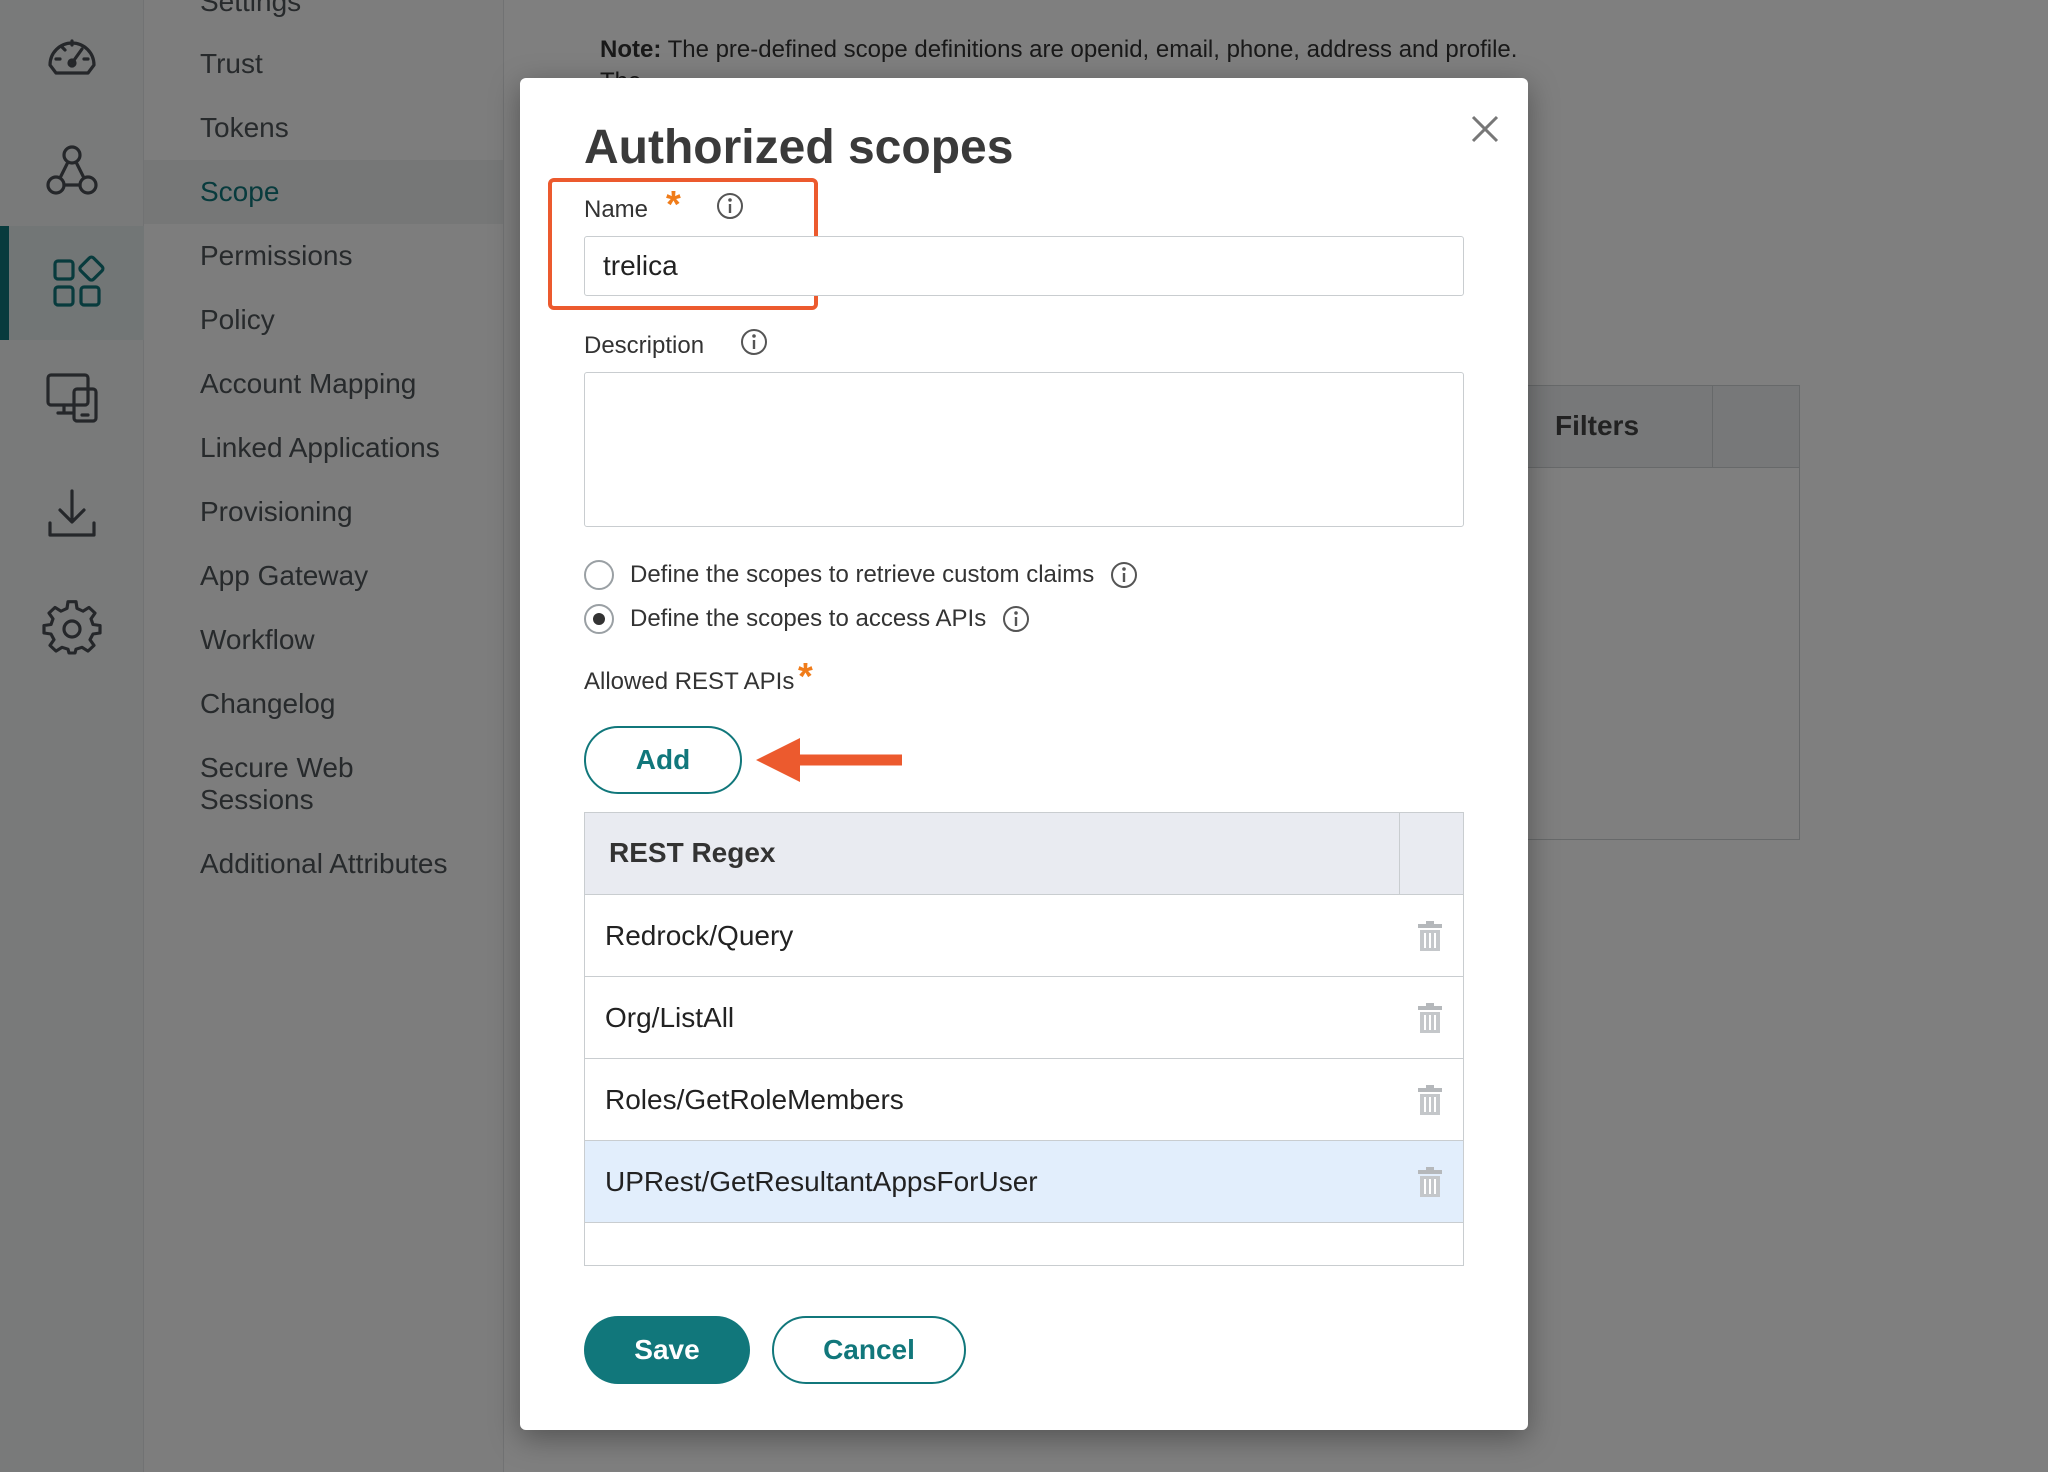 The width and height of the screenshot is (2048, 1472). Describe the element at coordinates (699, 935) in the screenshot. I see `rest-regex-cell: Redrock/Query` at that location.